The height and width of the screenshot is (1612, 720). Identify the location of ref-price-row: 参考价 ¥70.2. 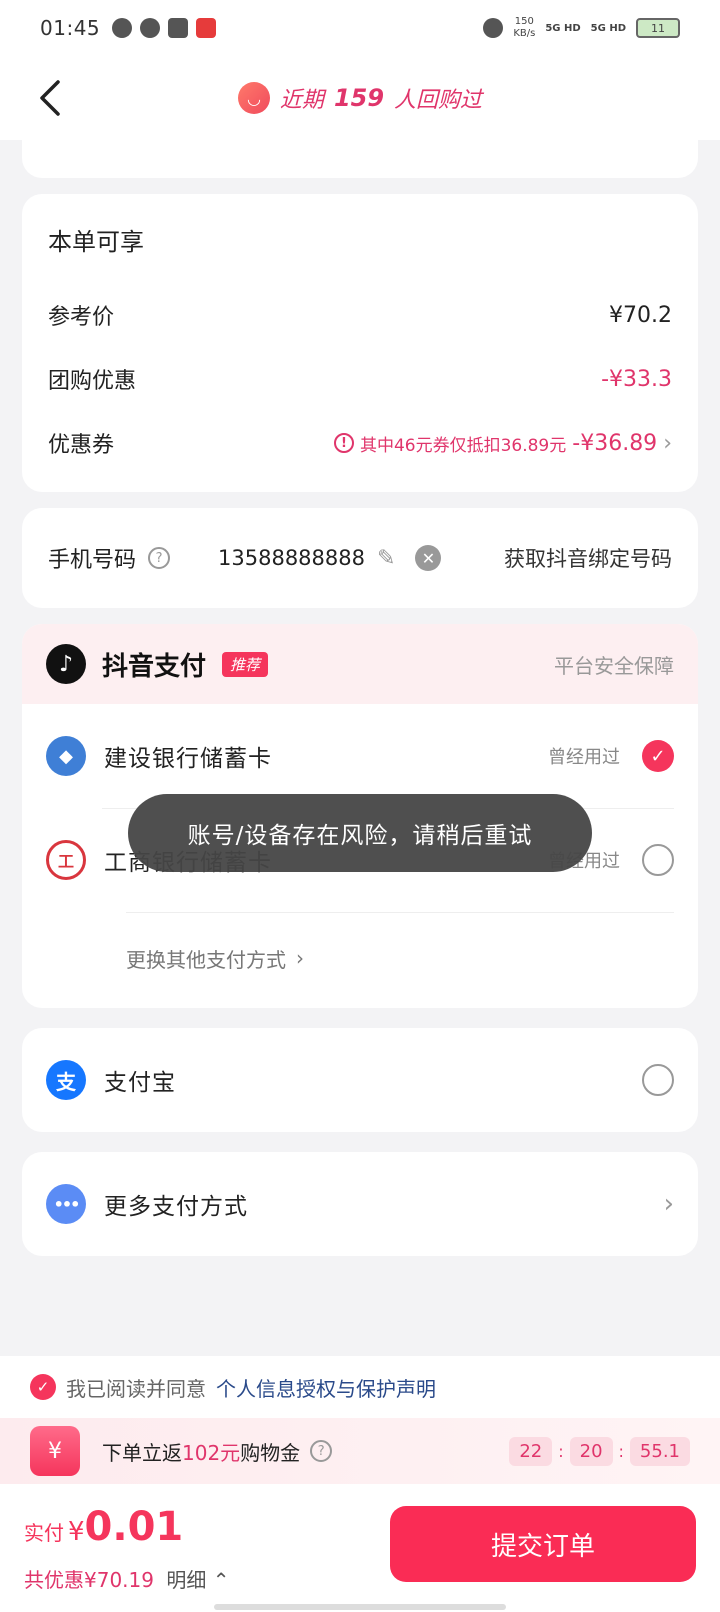
(360, 316).